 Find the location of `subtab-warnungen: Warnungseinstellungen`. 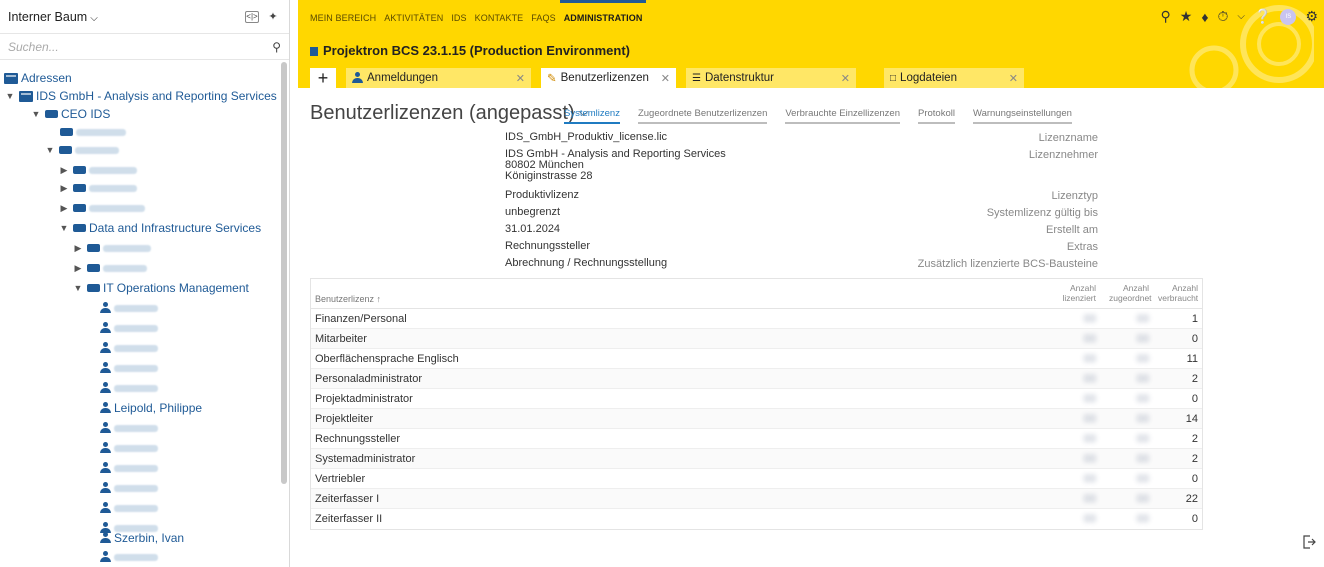

subtab-warnungen: Warnungseinstellungen is located at coordinates (1022, 116).